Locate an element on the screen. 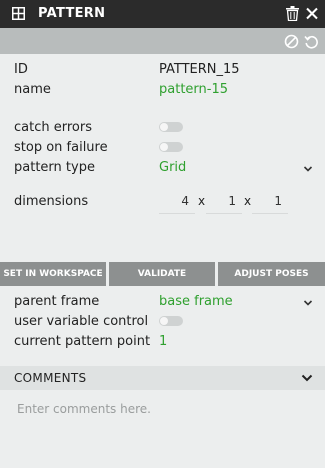 This screenshot has height=472, width=325. dimension-z-input: 1 is located at coordinates (270, 202).